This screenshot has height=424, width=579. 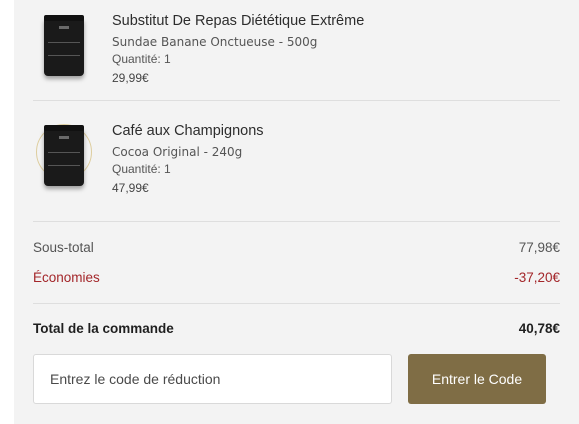 I want to click on savings-label: Économies, so click(x=66, y=277).